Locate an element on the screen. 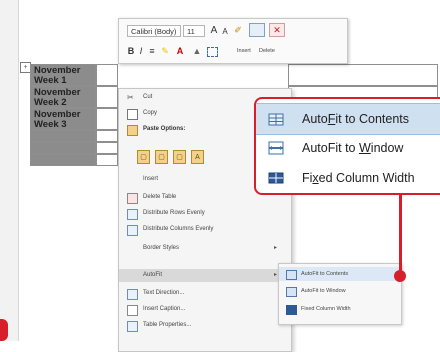 The height and width of the screenshot is (352, 440). table-cell-row-2: November Week 2 is located at coordinates (63, 97).